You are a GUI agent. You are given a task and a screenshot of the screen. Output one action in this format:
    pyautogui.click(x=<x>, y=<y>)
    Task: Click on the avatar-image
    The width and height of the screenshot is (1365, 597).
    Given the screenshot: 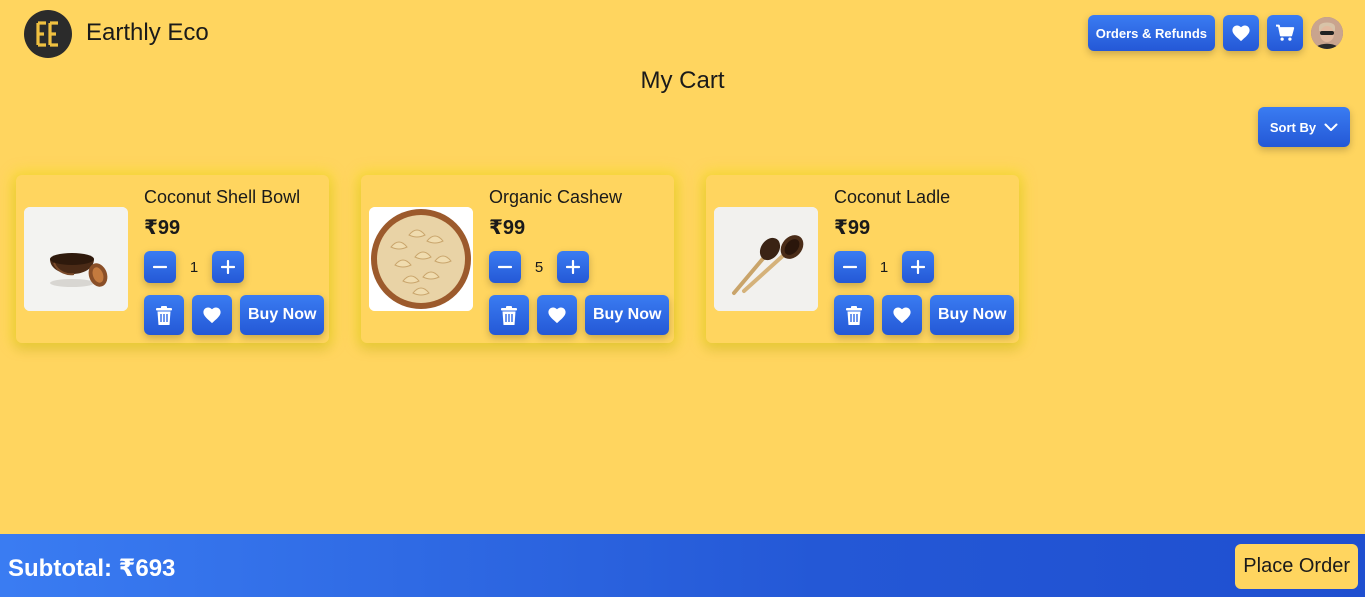 What is the action you would take?
    pyautogui.click(x=1327, y=33)
    